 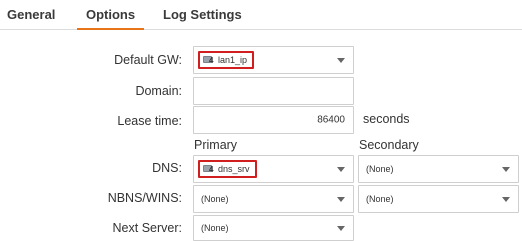 I want to click on dns-secondary-value: (None), so click(x=380, y=169).